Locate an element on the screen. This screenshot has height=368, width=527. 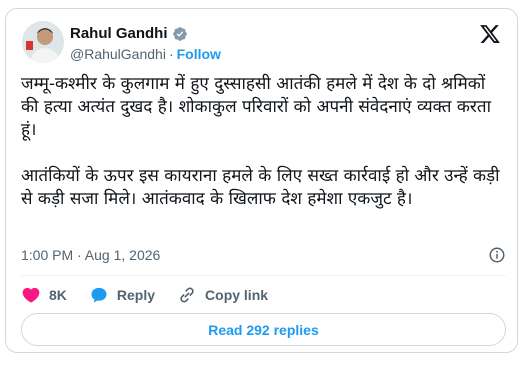
reply-label: Reply is located at coordinates (136, 295).